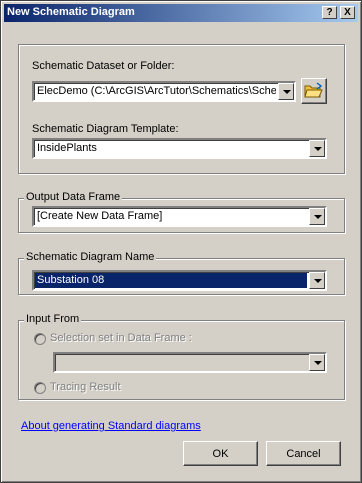  What do you see at coordinates (40, 339) in the screenshot?
I see `selection-radio` at bounding box center [40, 339].